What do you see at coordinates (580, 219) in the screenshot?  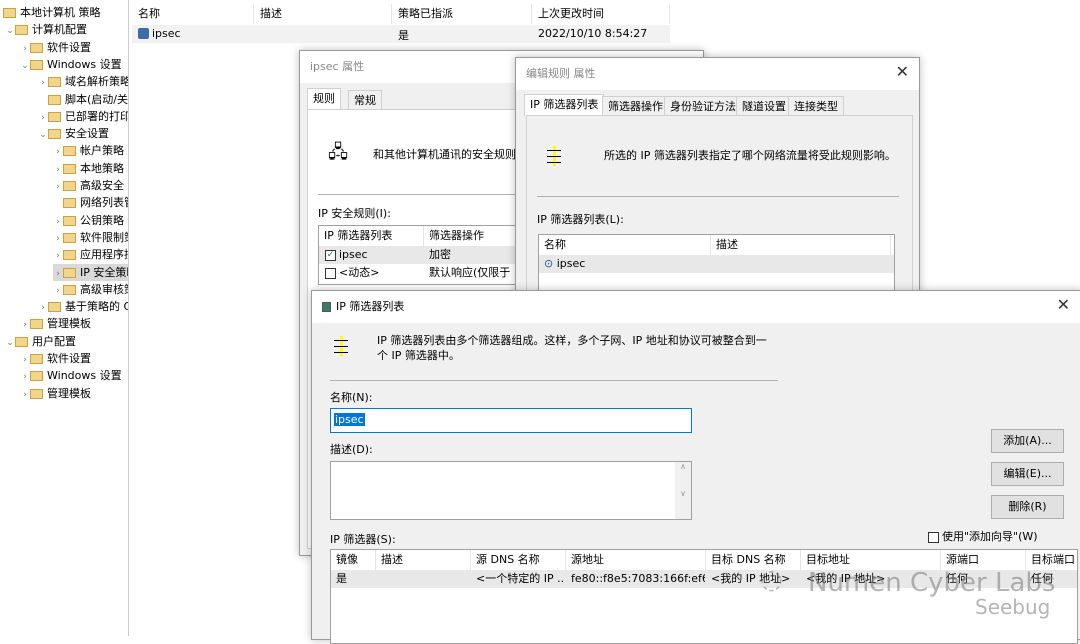 I see `filter-list-label: IP 筛选器列表(L):` at bounding box center [580, 219].